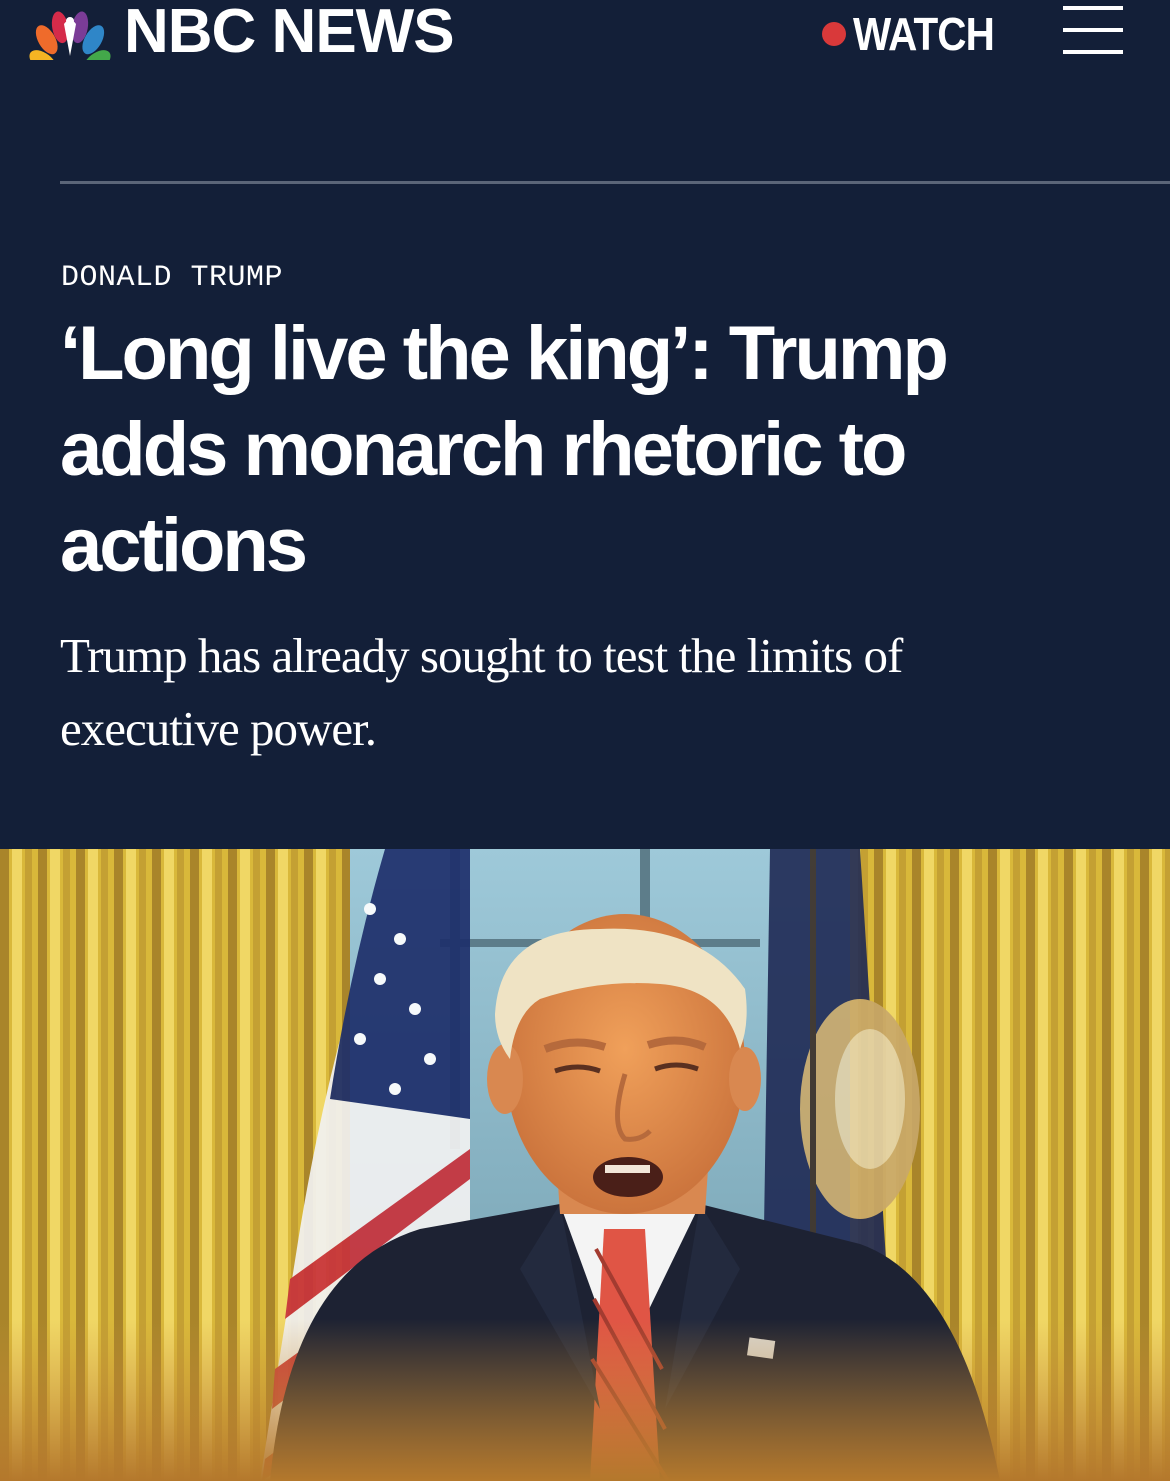 The height and width of the screenshot is (1481, 1170). I want to click on live-indicator-icon, so click(834, 34).